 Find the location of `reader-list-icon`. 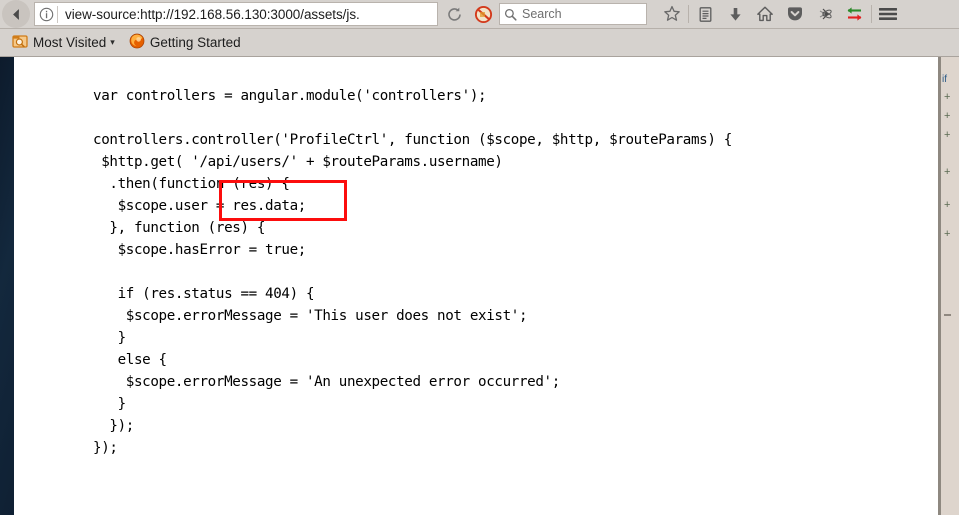

reader-list-icon is located at coordinates (705, 14).